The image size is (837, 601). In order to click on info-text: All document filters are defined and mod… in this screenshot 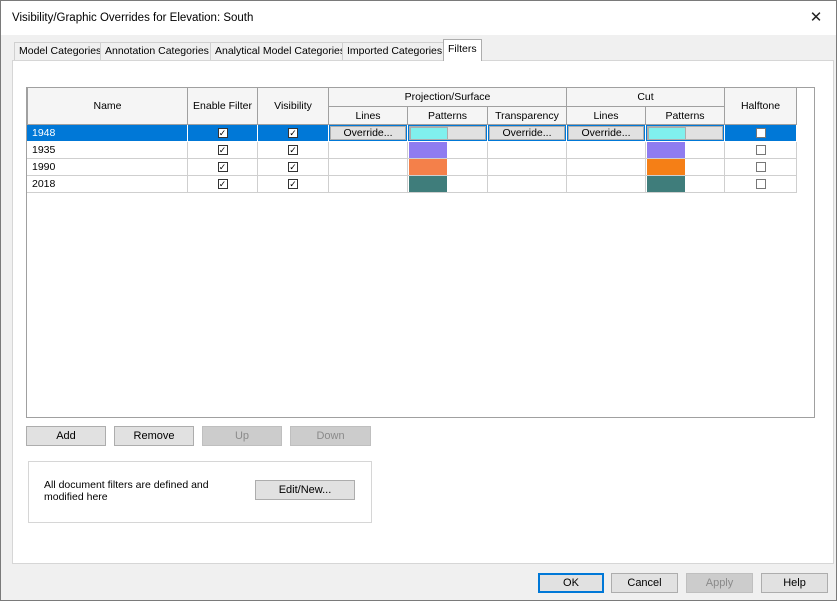, I will do `click(126, 491)`.